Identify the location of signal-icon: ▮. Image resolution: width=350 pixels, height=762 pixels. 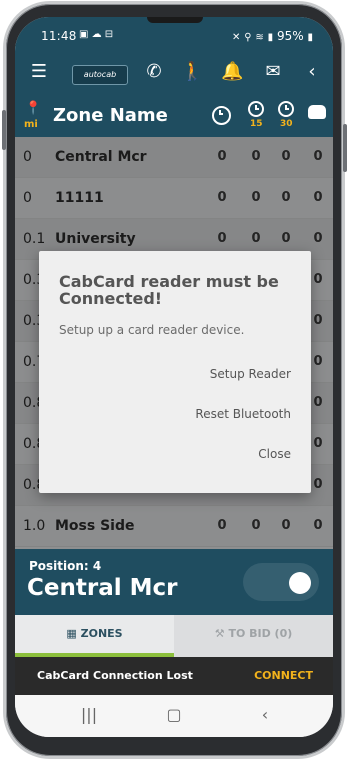
(270, 37).